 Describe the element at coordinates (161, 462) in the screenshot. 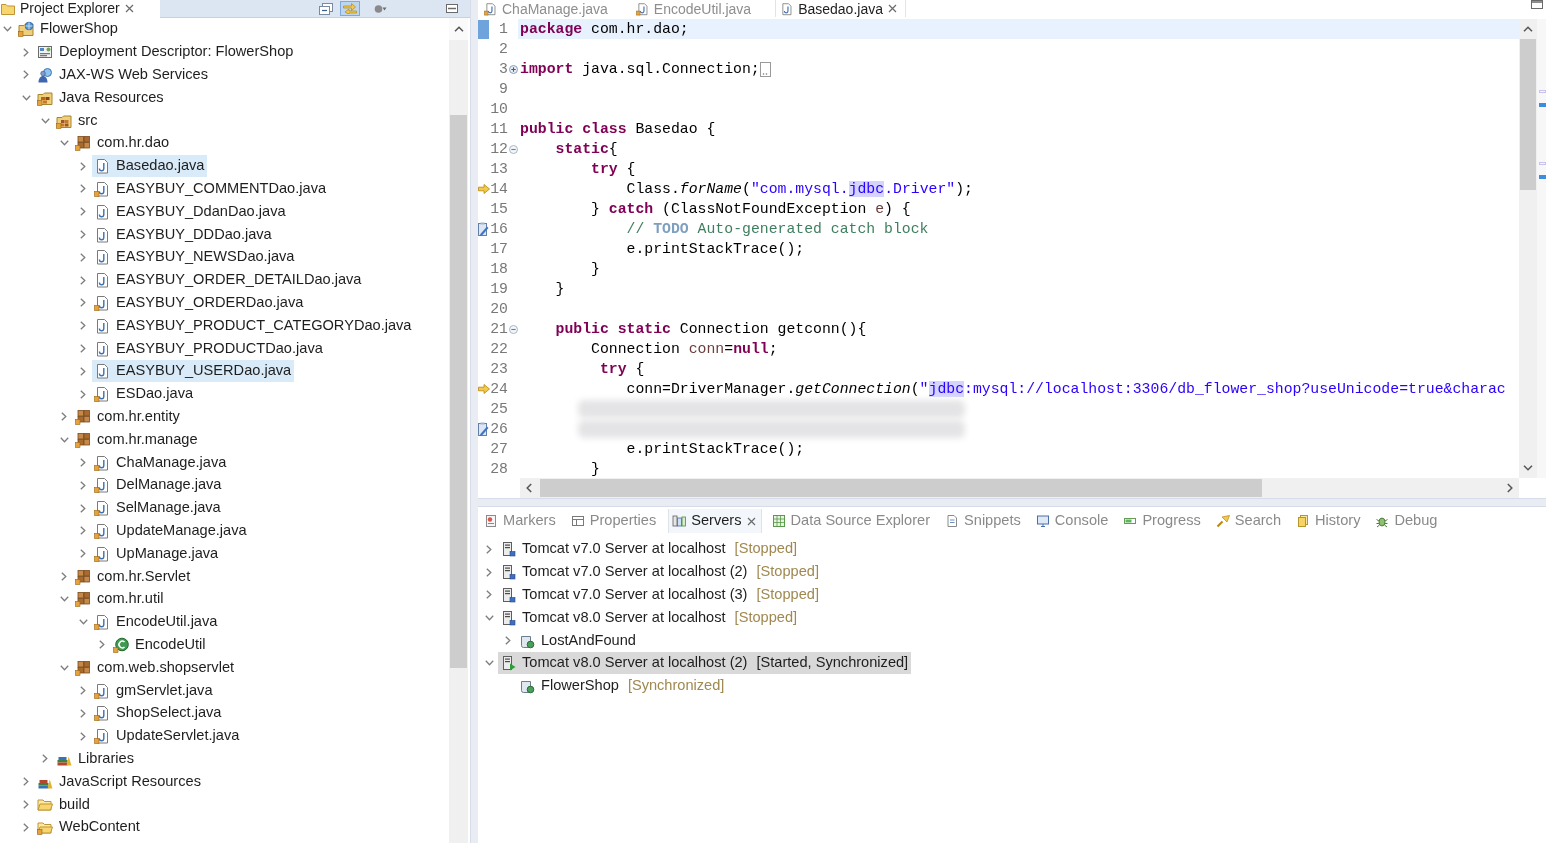

I see `tree-item: ChaManage.java` at that location.